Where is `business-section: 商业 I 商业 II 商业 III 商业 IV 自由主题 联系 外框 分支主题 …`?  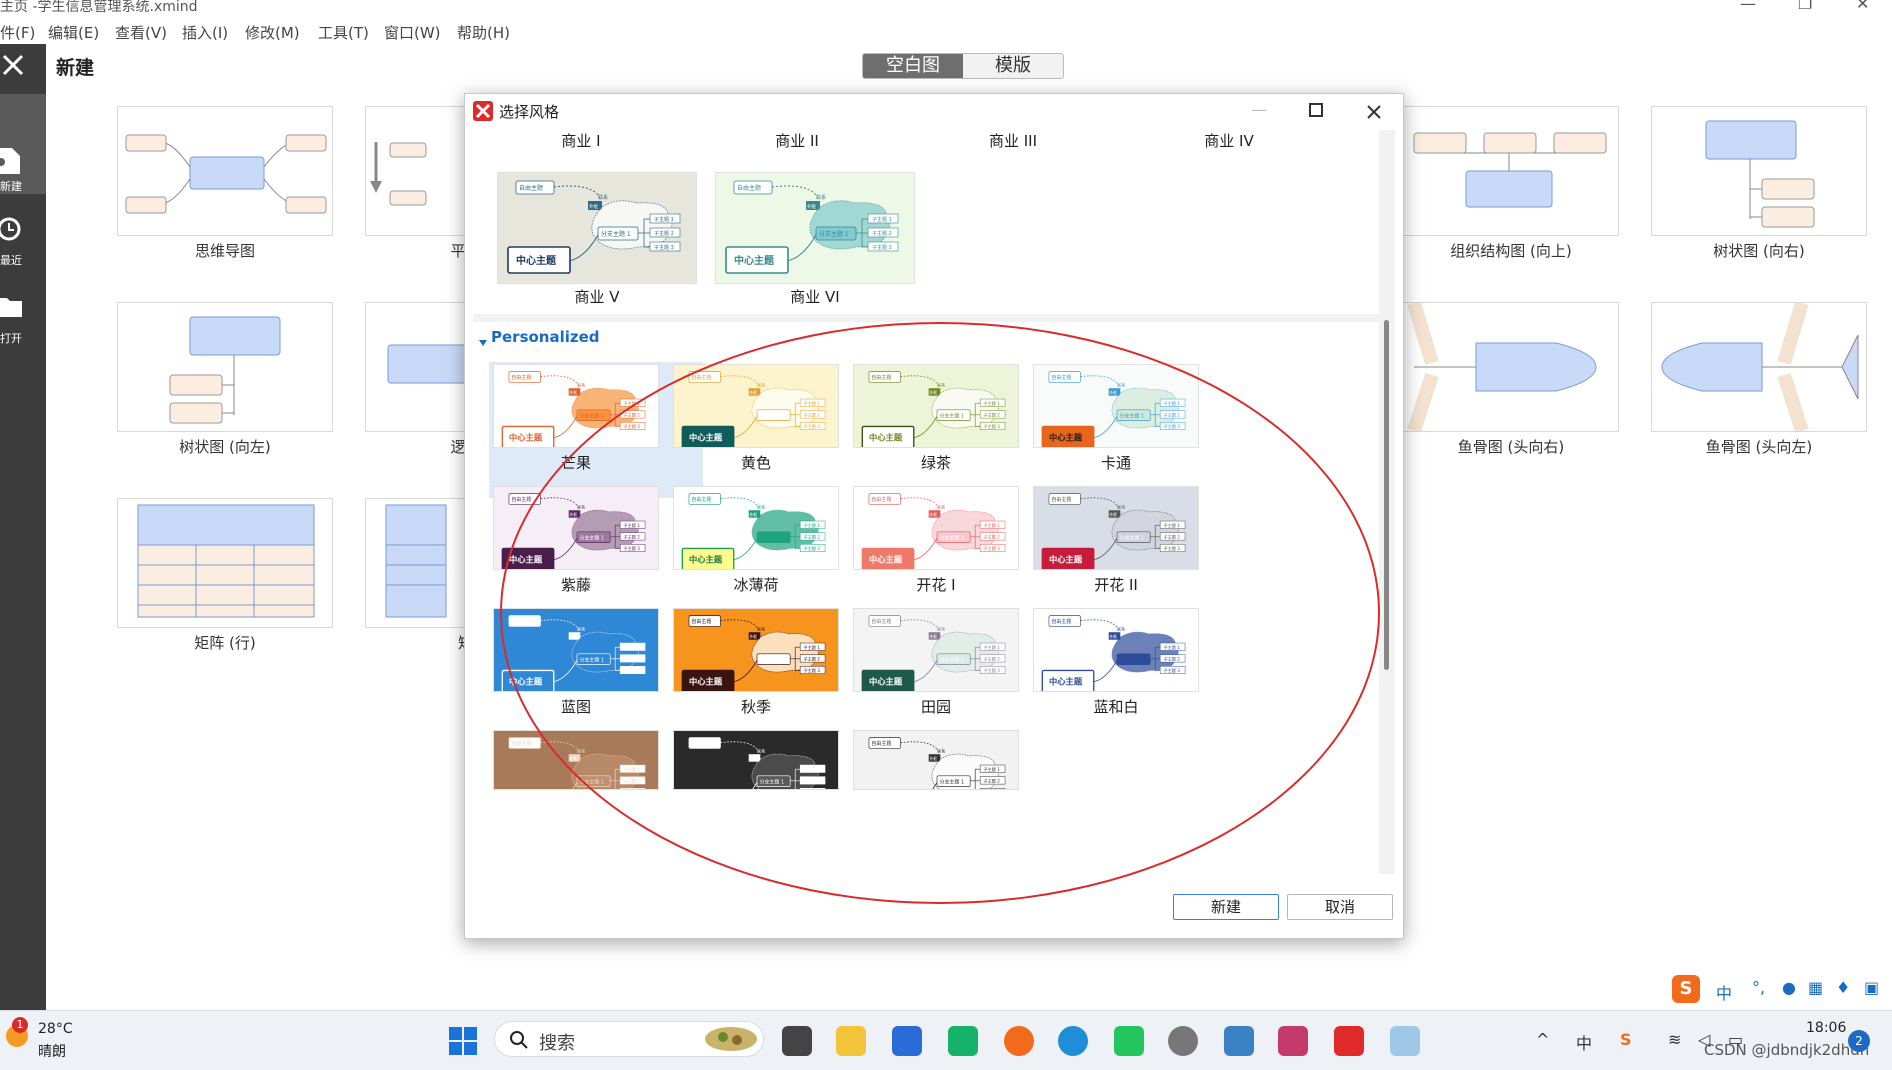
business-section: 商业 I 商业 II 商业 III 商业 IV 自由主题 联系 外框 分支主题 … is located at coordinates (929, 222).